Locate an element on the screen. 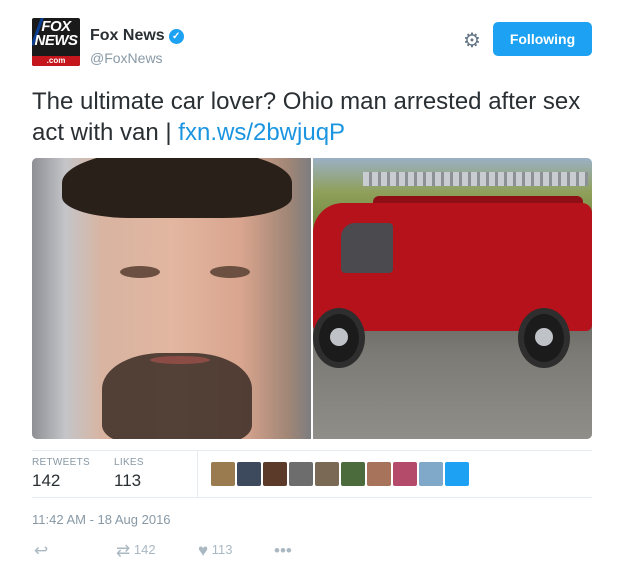 The width and height of the screenshot is (626, 586). tweet-stats: RETWEETS 142 LIKES 113 is located at coordinates (312, 474).